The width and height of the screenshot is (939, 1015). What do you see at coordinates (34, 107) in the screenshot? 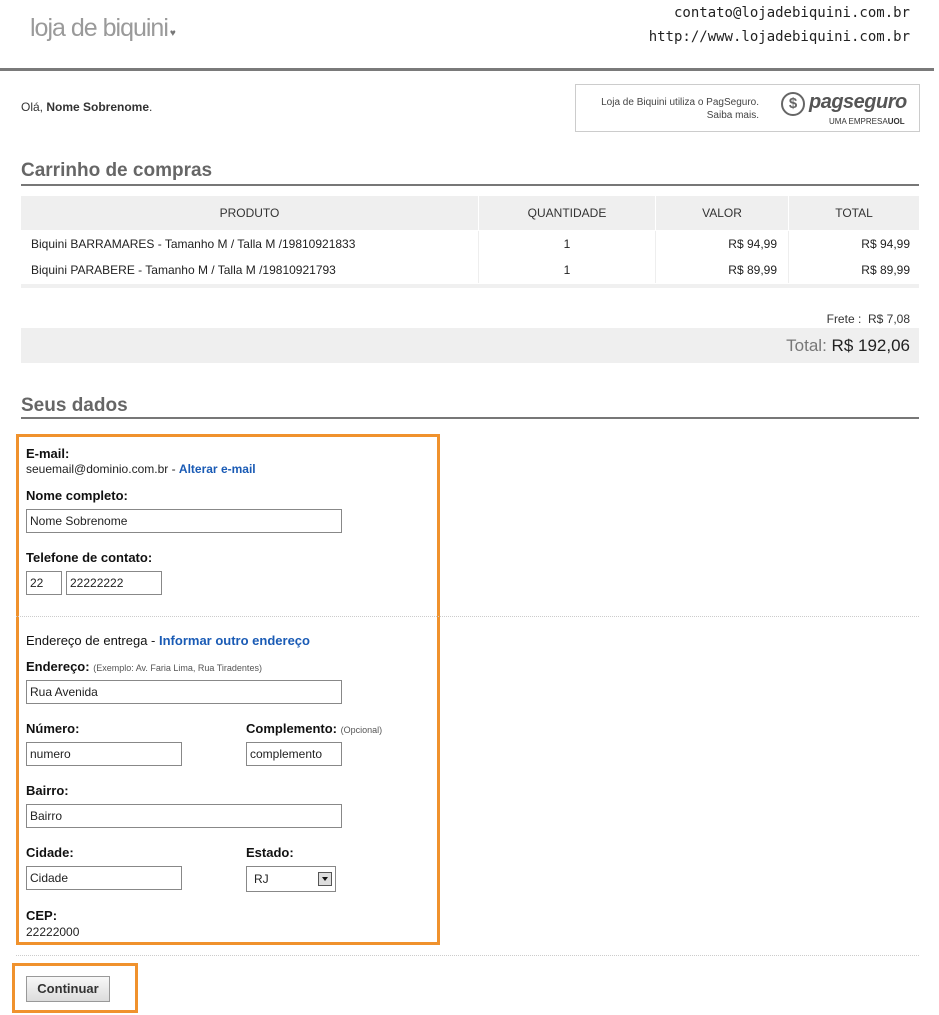
I see `greeting-prefix: Olá,` at bounding box center [34, 107].